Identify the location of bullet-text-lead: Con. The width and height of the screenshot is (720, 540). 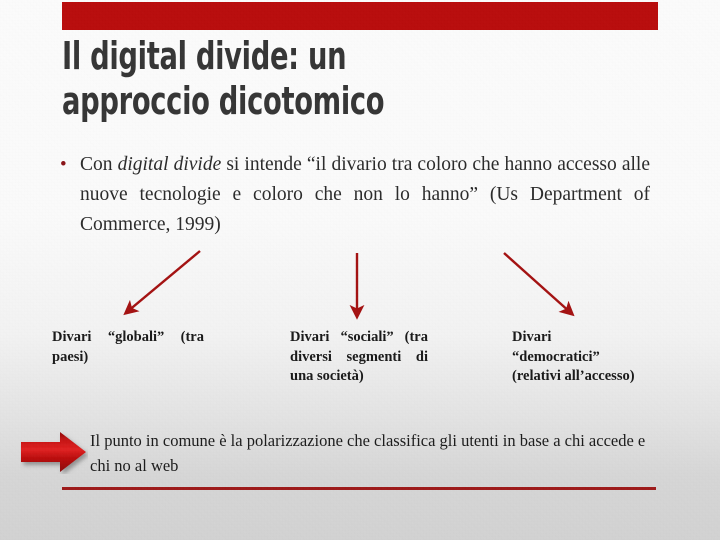
(99, 164).